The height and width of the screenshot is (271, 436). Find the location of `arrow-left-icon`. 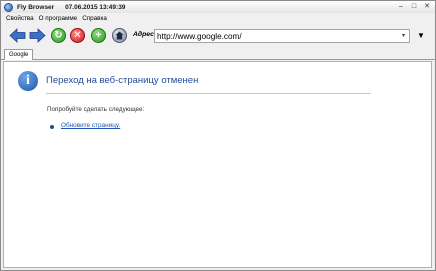

arrow-left-icon is located at coordinates (17, 35).